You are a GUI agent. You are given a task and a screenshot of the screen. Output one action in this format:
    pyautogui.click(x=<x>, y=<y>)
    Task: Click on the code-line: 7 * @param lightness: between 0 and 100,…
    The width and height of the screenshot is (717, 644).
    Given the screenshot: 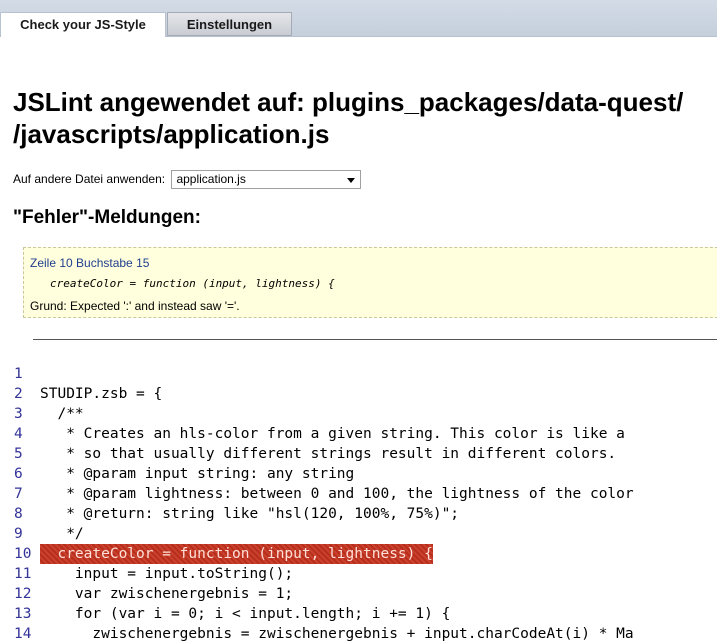 What is the action you would take?
    pyautogui.click(x=358, y=494)
    